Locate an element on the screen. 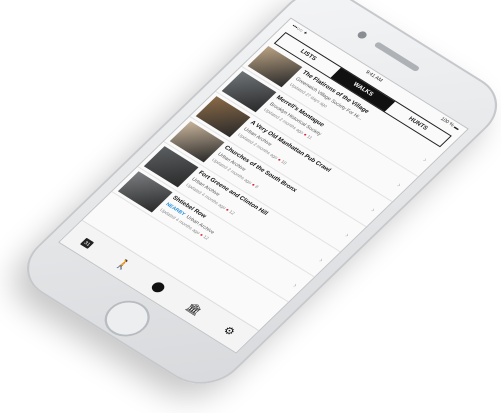  earpiece-speaker is located at coordinates (397, 57).